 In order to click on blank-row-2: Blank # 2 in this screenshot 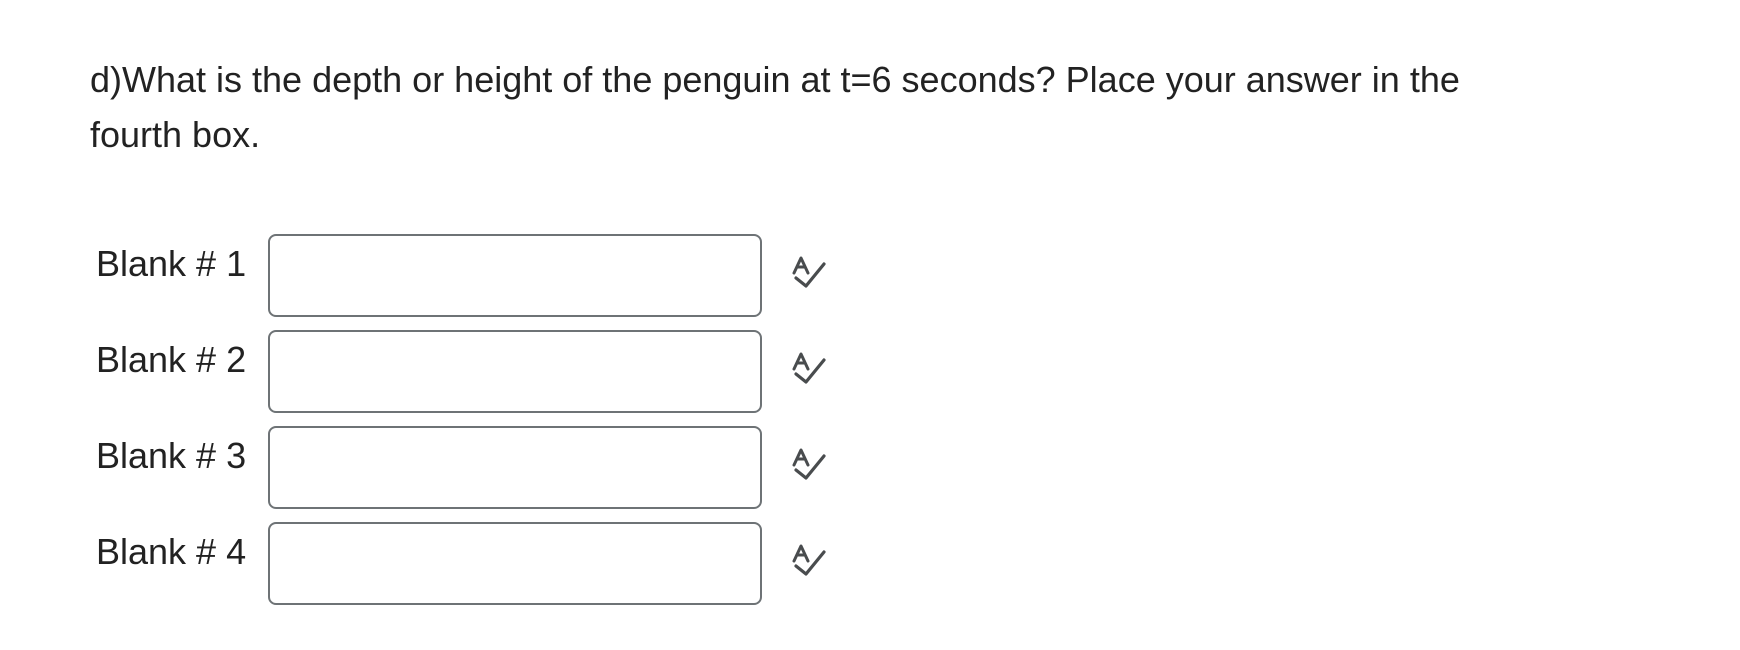, I will do `click(500, 372)`.